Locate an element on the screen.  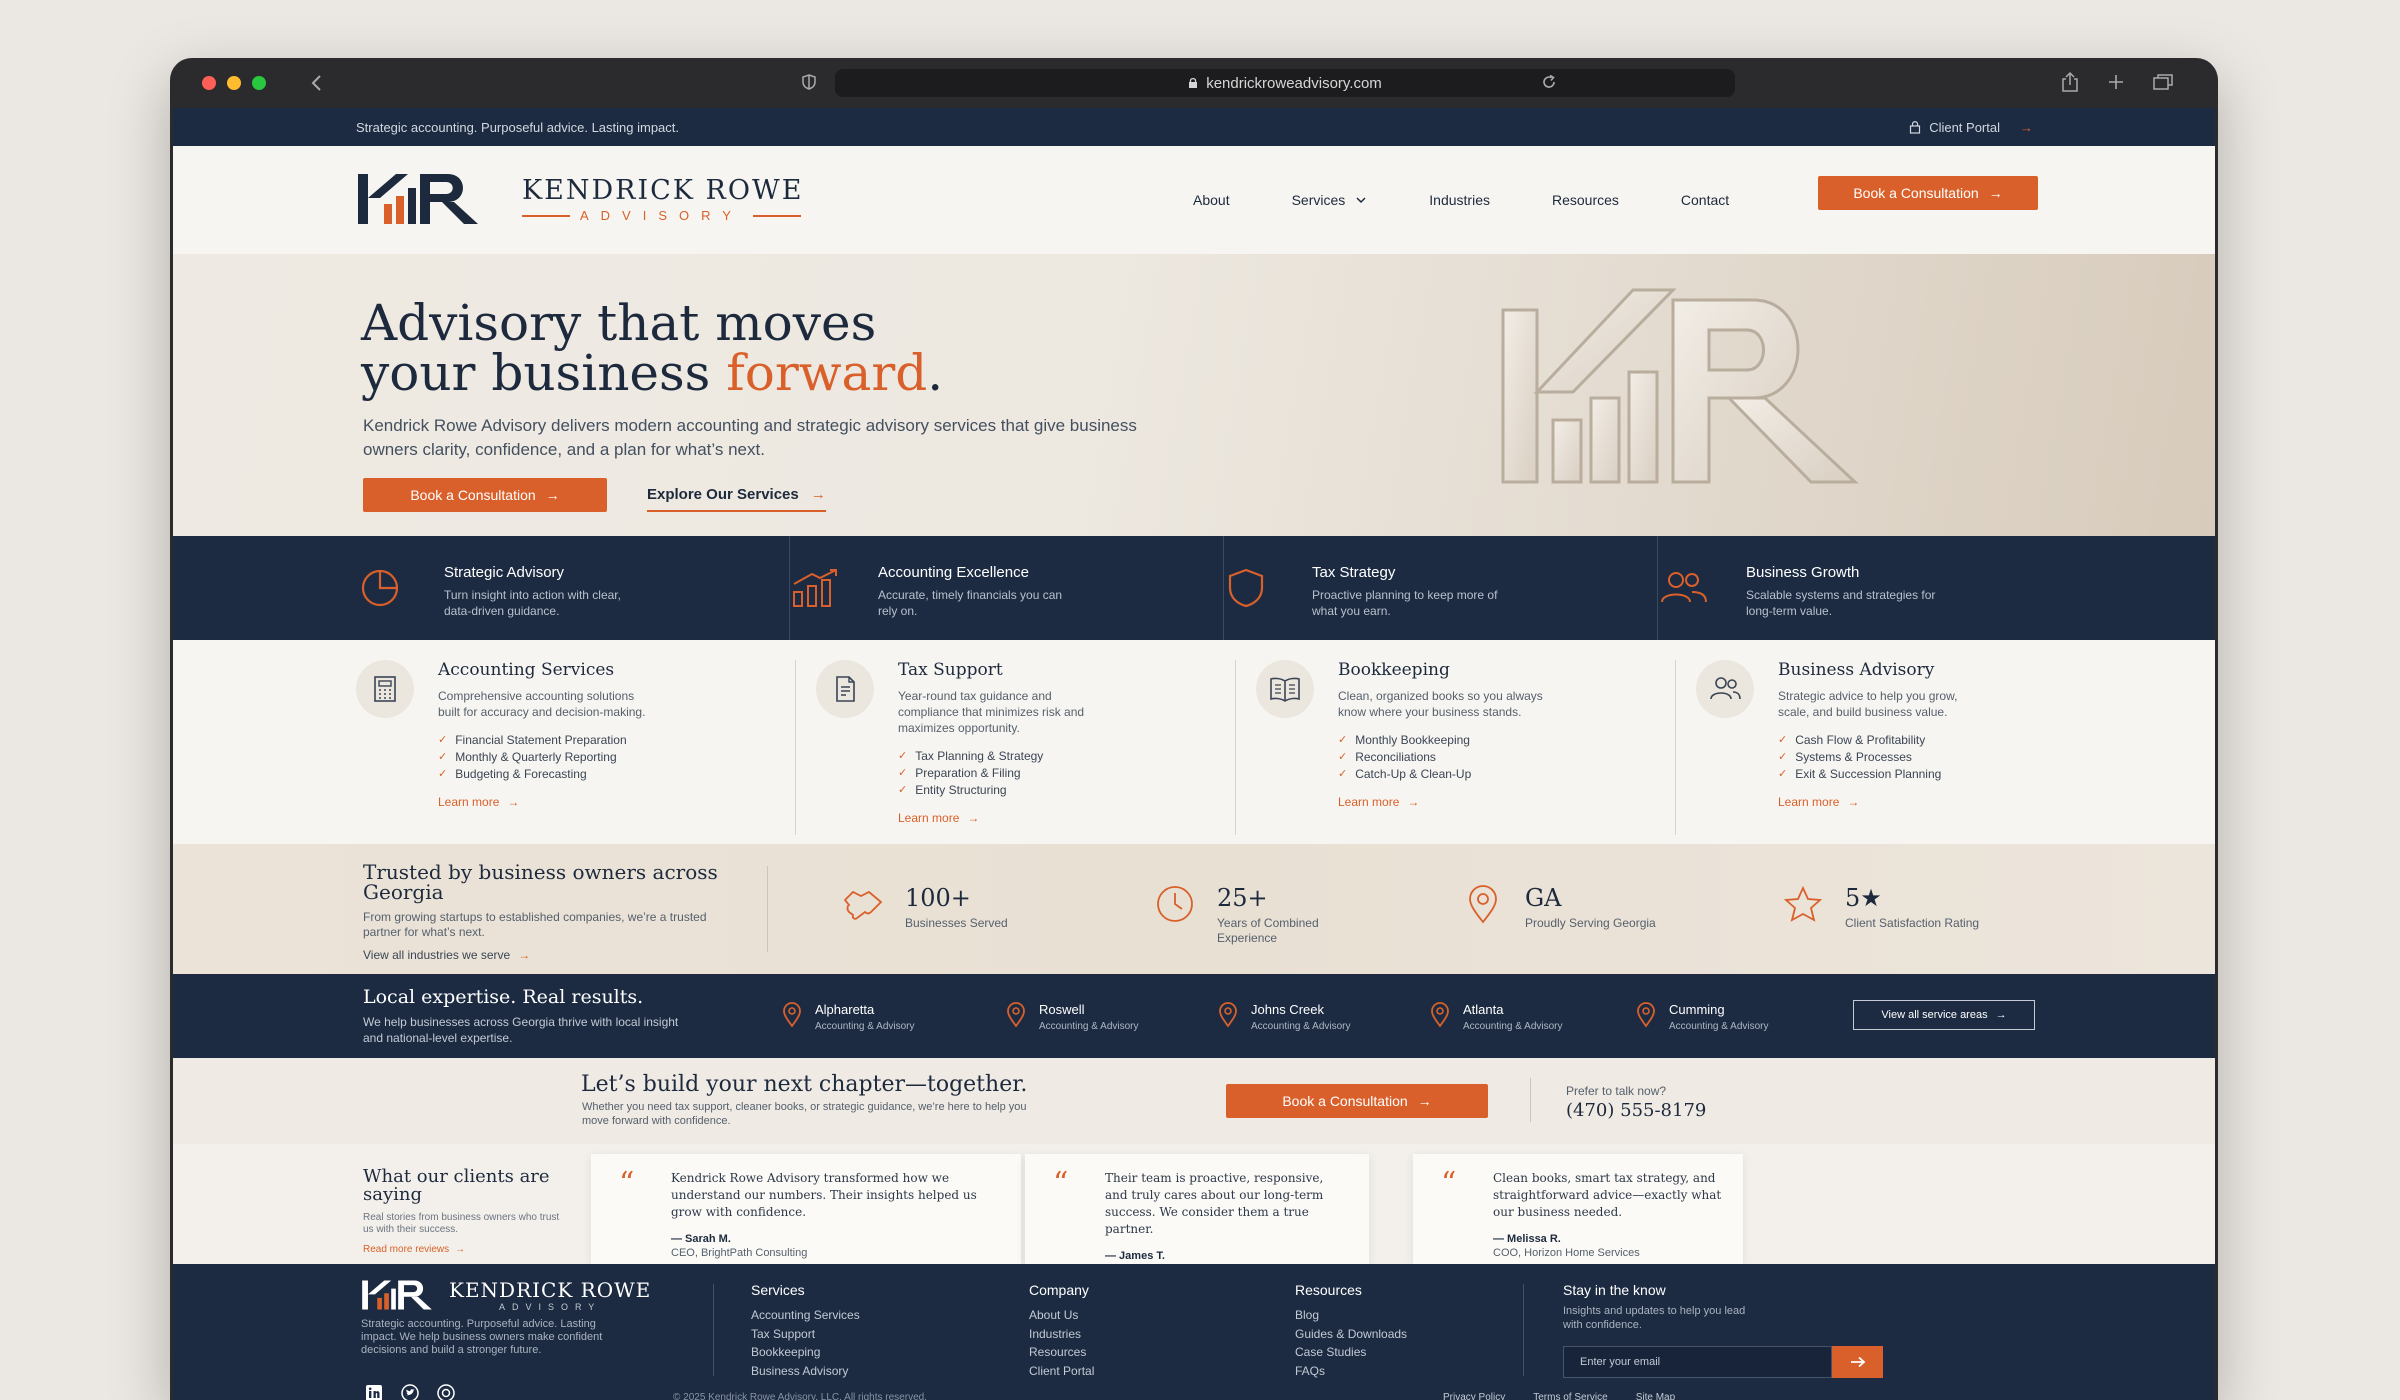
quote-icon: “ is located at coordinates (1449, 1183).